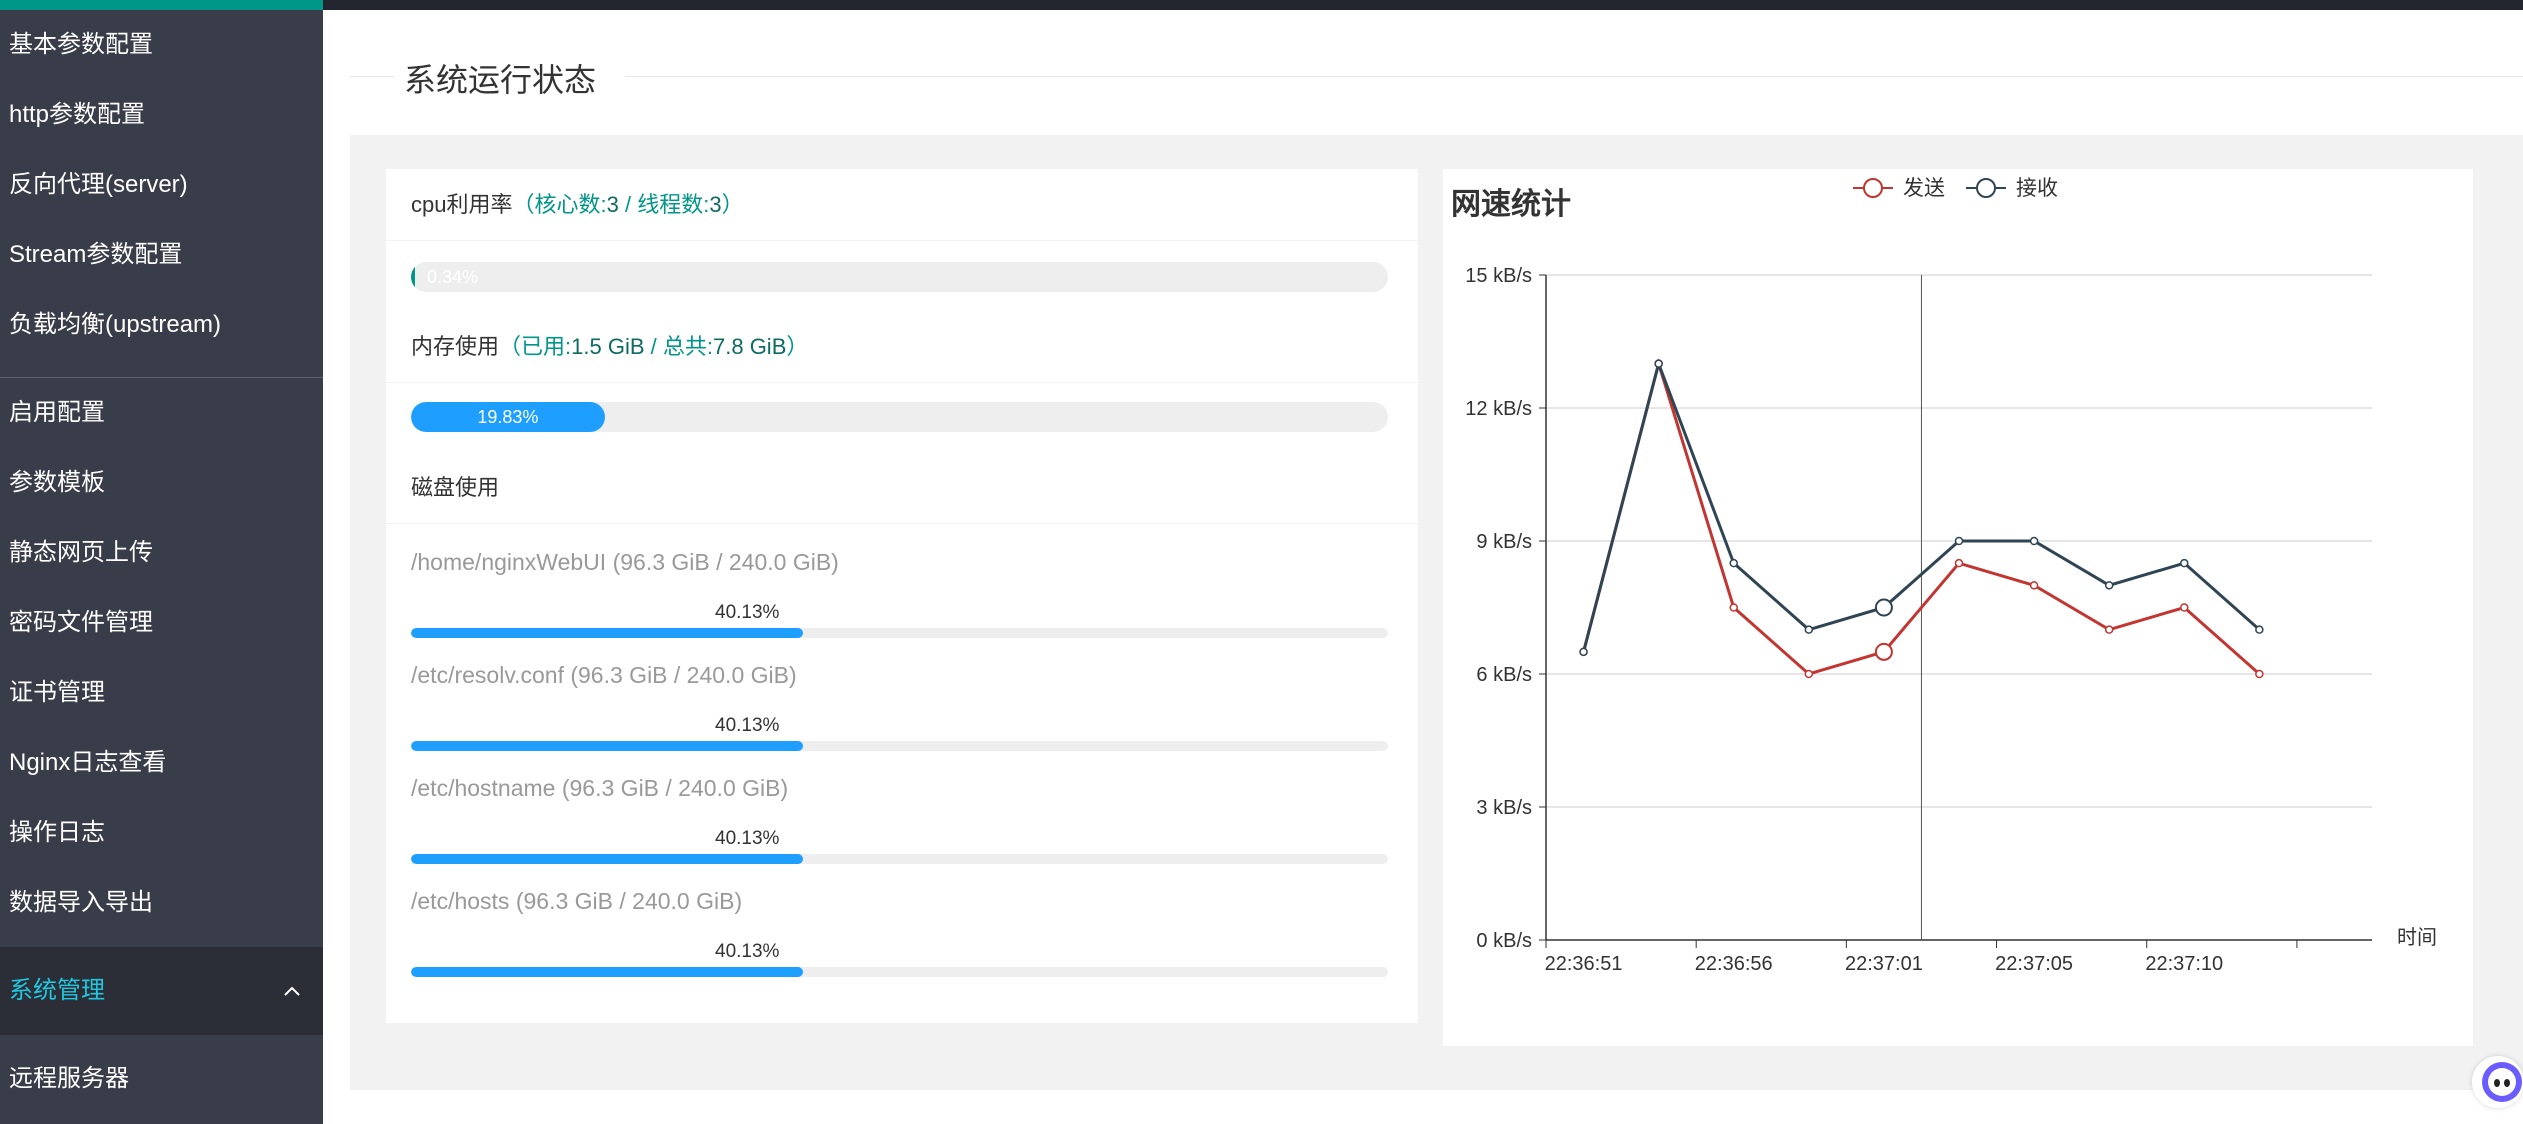 The height and width of the screenshot is (1124, 2523). What do you see at coordinates (161, 833) in the screenshot?
I see `sidebar-item-operation-logs: 操作日志` at bounding box center [161, 833].